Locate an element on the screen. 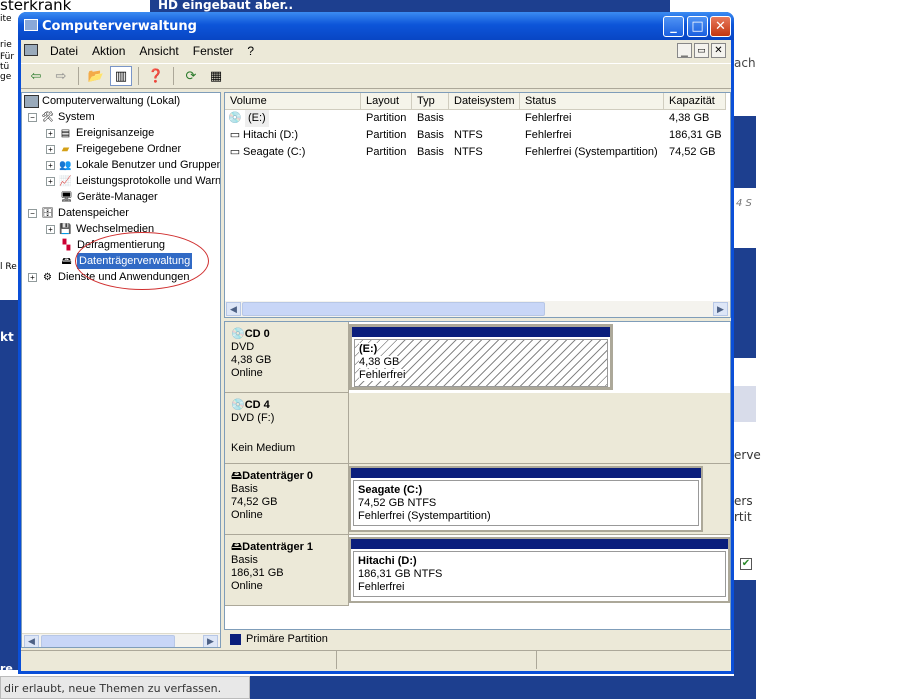 The width and height of the screenshot is (900, 699). shared-folder-icon: ▰ is located at coordinates (65, 149).